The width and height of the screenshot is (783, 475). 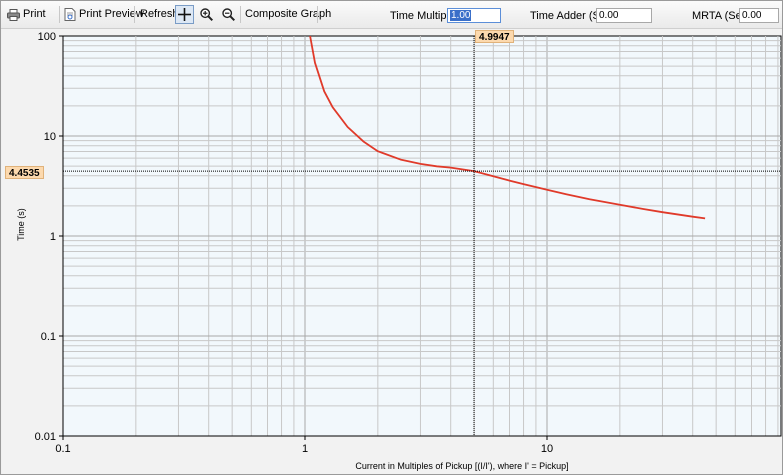 I want to click on x-tick-label: 10, so click(x=547, y=449).